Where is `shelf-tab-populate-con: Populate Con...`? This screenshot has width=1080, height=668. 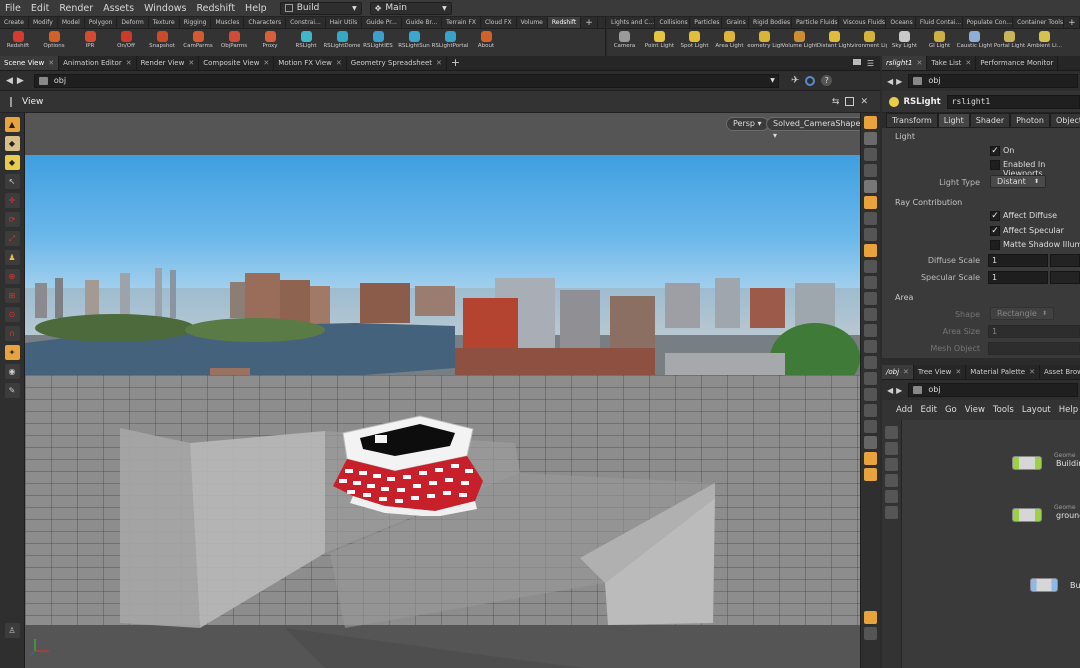
shelf-tab-populate-con: Populate Con... is located at coordinates (988, 22).